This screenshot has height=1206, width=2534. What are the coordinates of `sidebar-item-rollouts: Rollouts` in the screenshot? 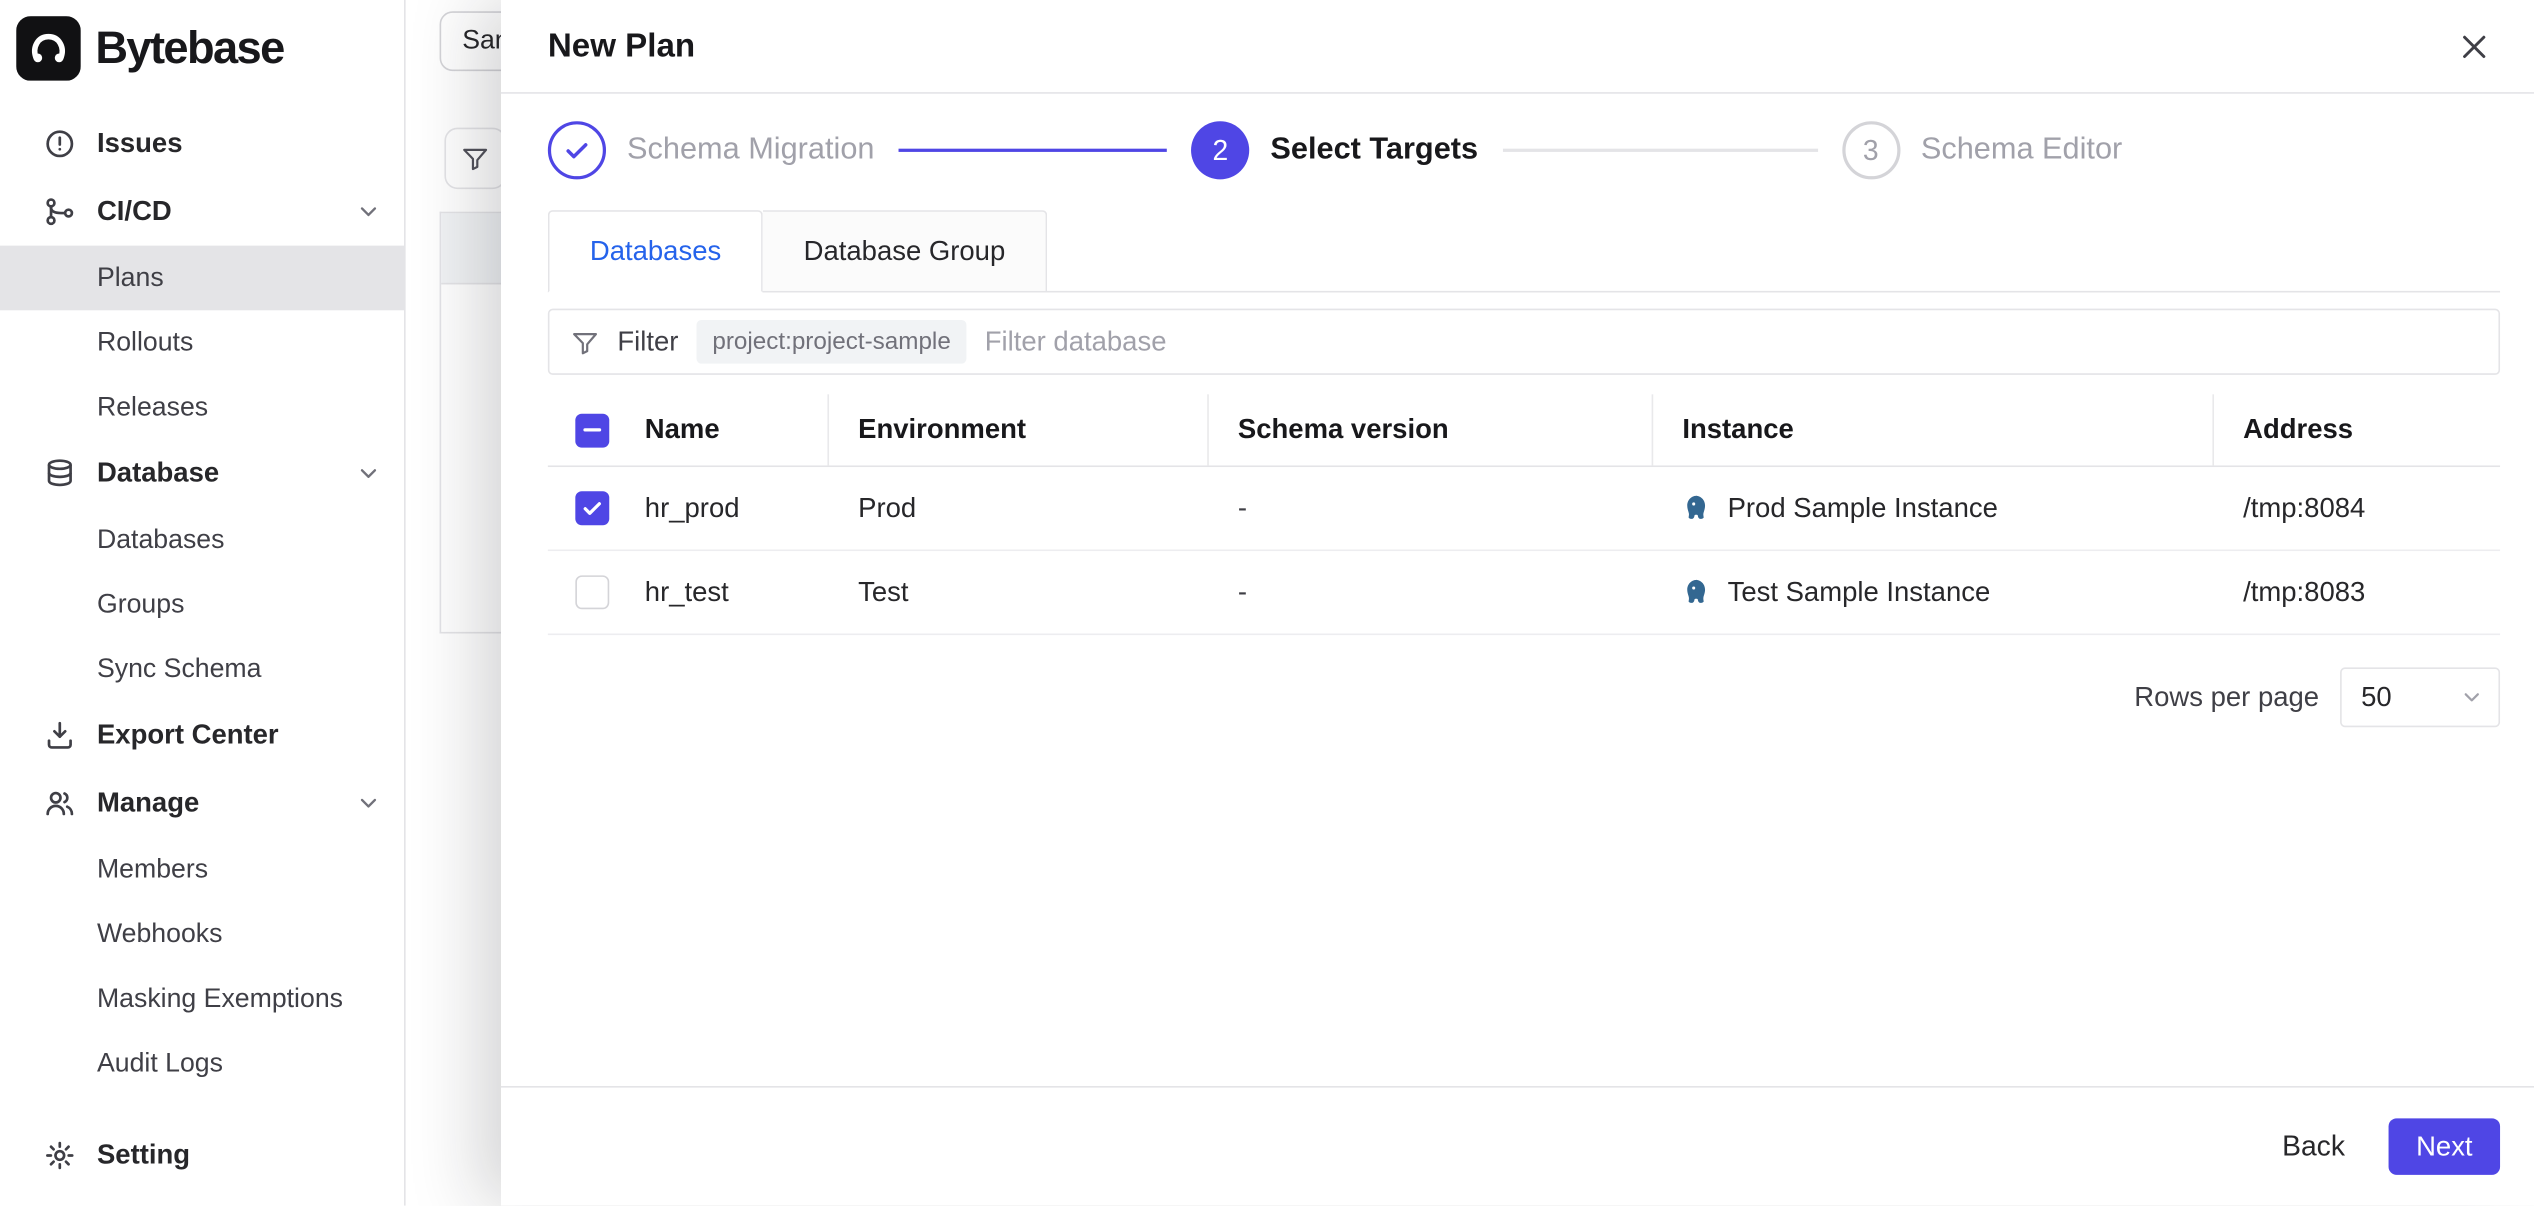 It's located at (202, 342).